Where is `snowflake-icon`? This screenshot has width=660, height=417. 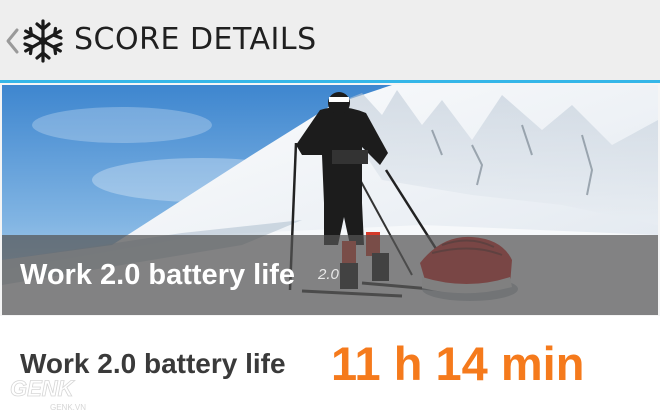
snowflake-icon is located at coordinates (43, 41).